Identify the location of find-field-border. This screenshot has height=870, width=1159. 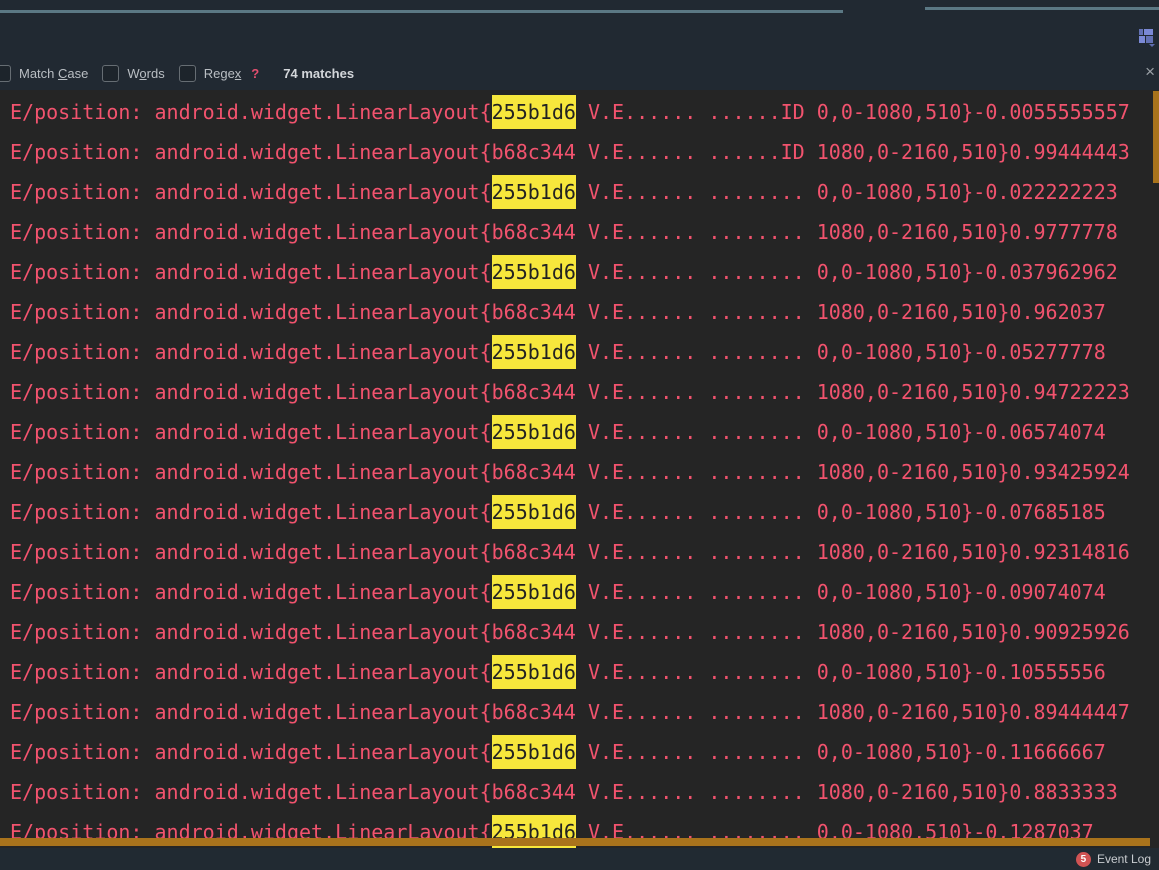
(421, 11).